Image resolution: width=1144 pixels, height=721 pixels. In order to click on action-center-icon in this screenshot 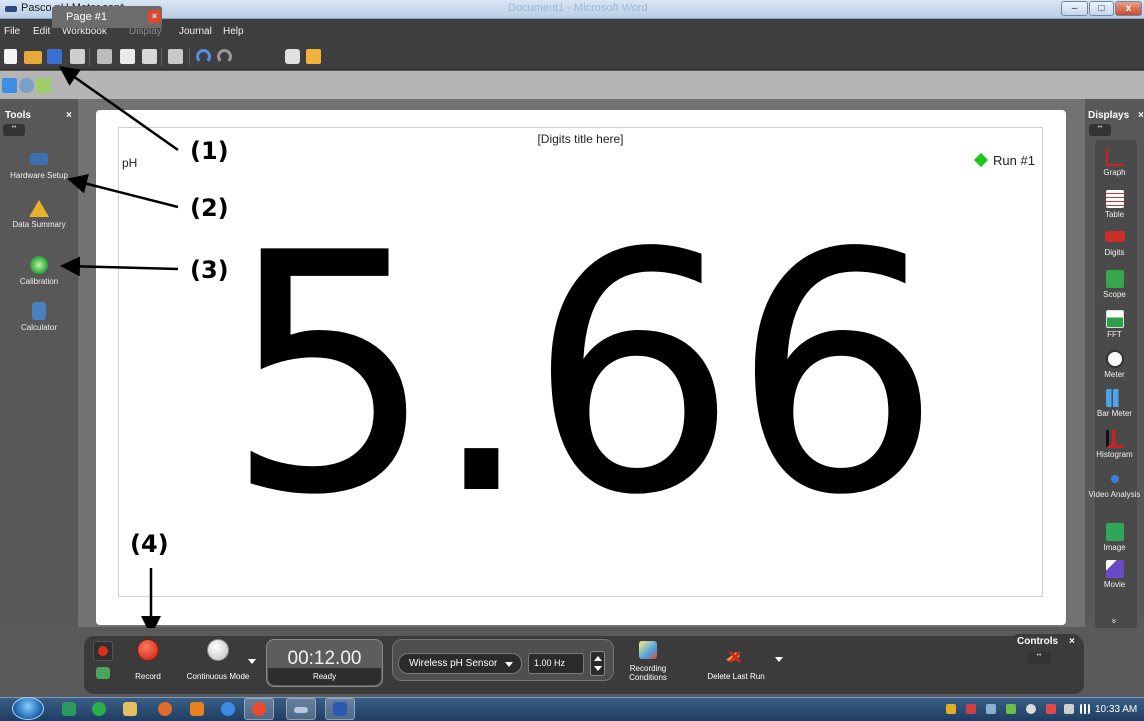, I will do `click(1051, 709)`.